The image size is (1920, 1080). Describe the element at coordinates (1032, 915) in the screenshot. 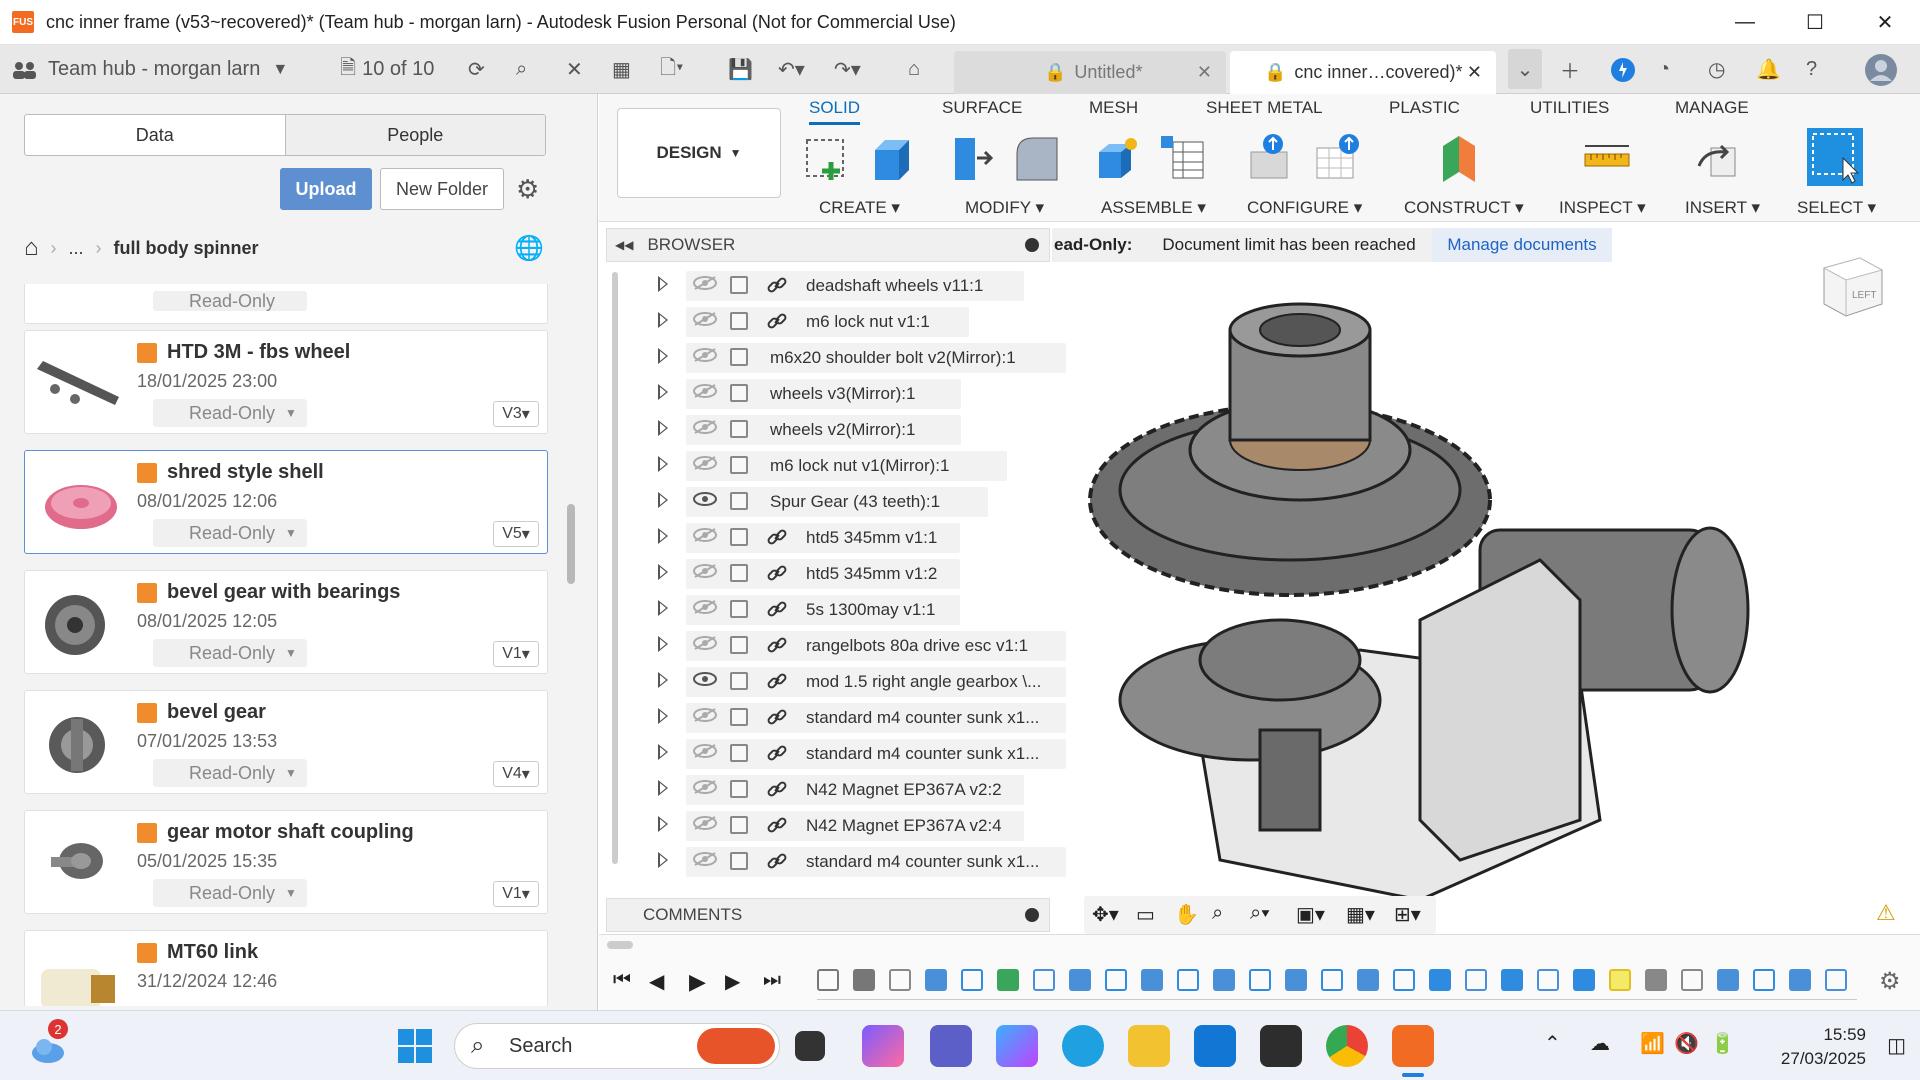

I see `add-comment-icon` at that location.